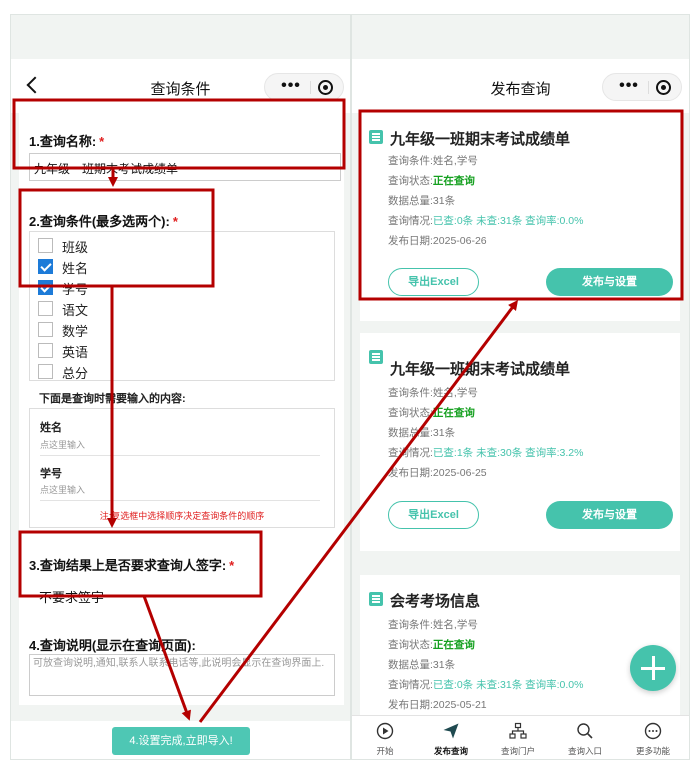  I want to click on tab-start: 开始, so click(385, 739).